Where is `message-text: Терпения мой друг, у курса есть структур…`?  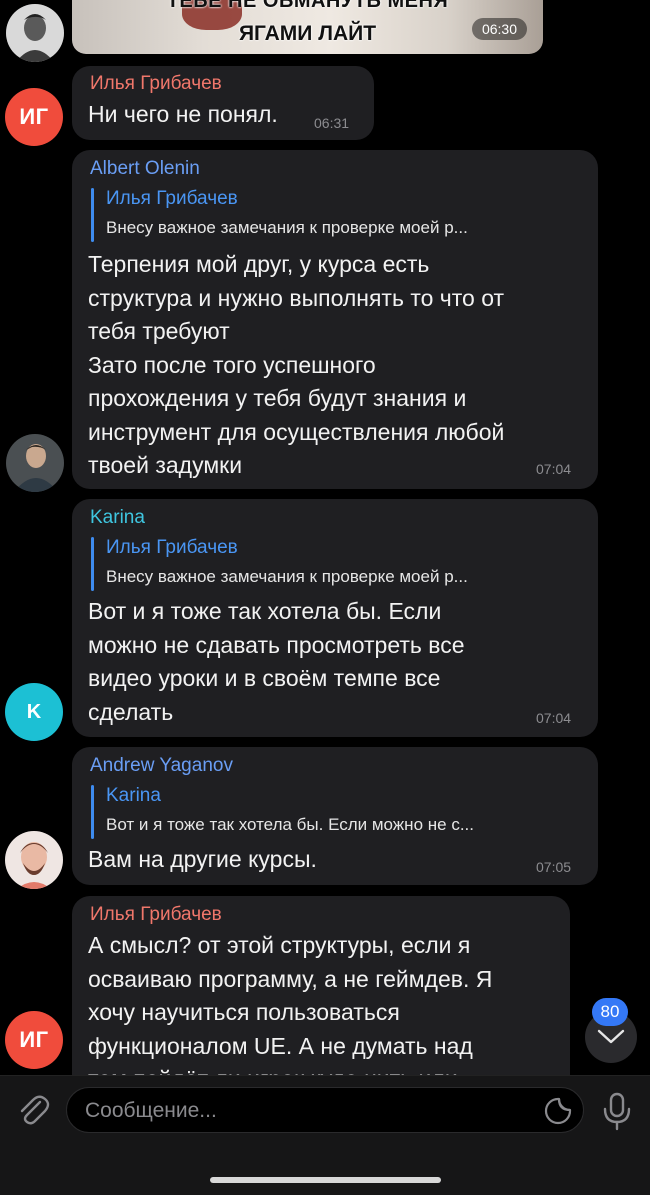 message-text: Терпения мой друг, у курса есть структур… is located at coordinates (296, 364).